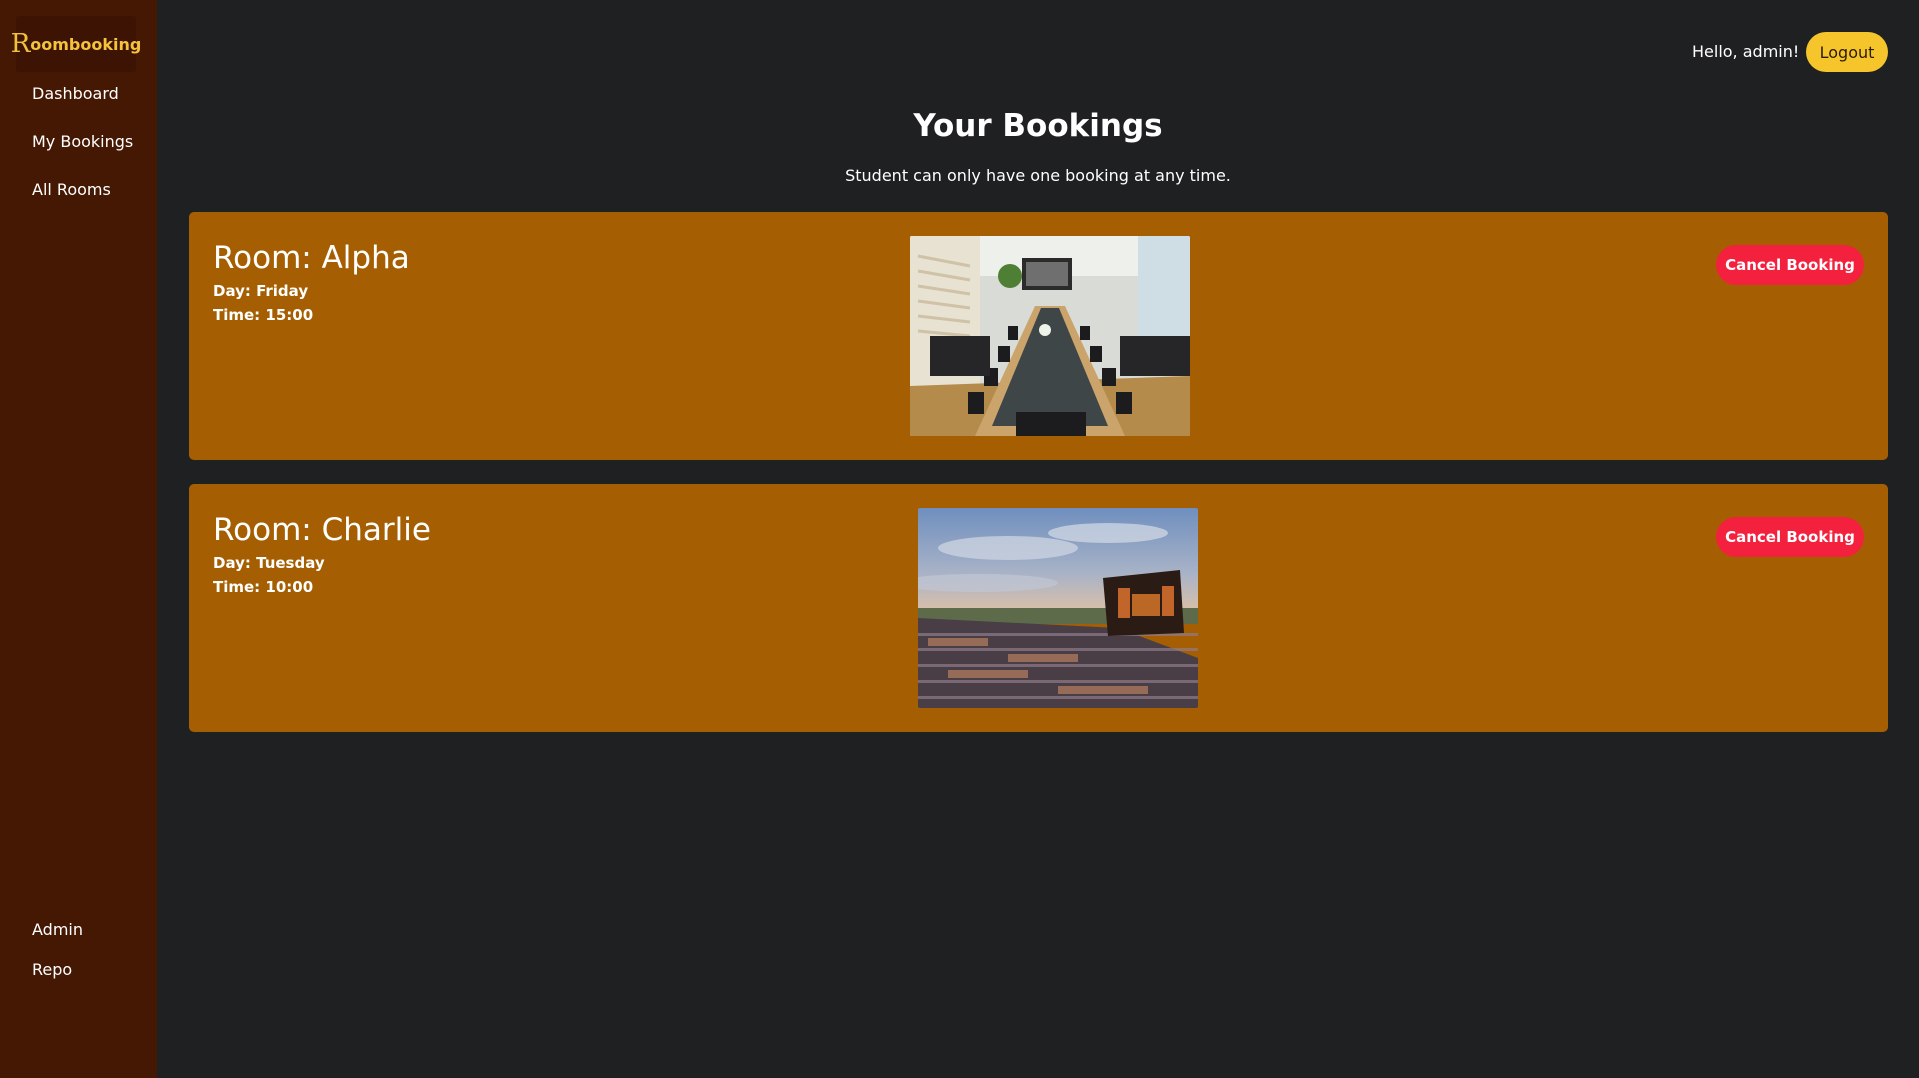 The height and width of the screenshot is (1078, 1919). What do you see at coordinates (71, 189) in the screenshot?
I see `sidebar-item-all-rooms: All Rooms` at bounding box center [71, 189].